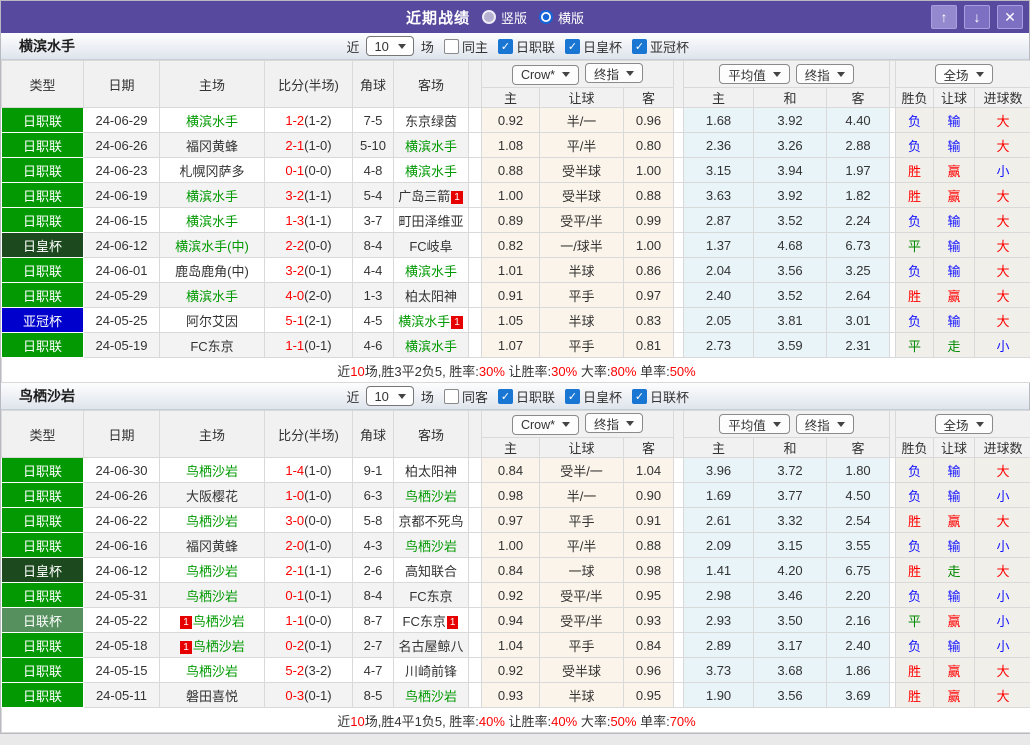 The height and width of the screenshot is (745, 1030). I want to click on odds-home: 0.97, so click(510, 520).